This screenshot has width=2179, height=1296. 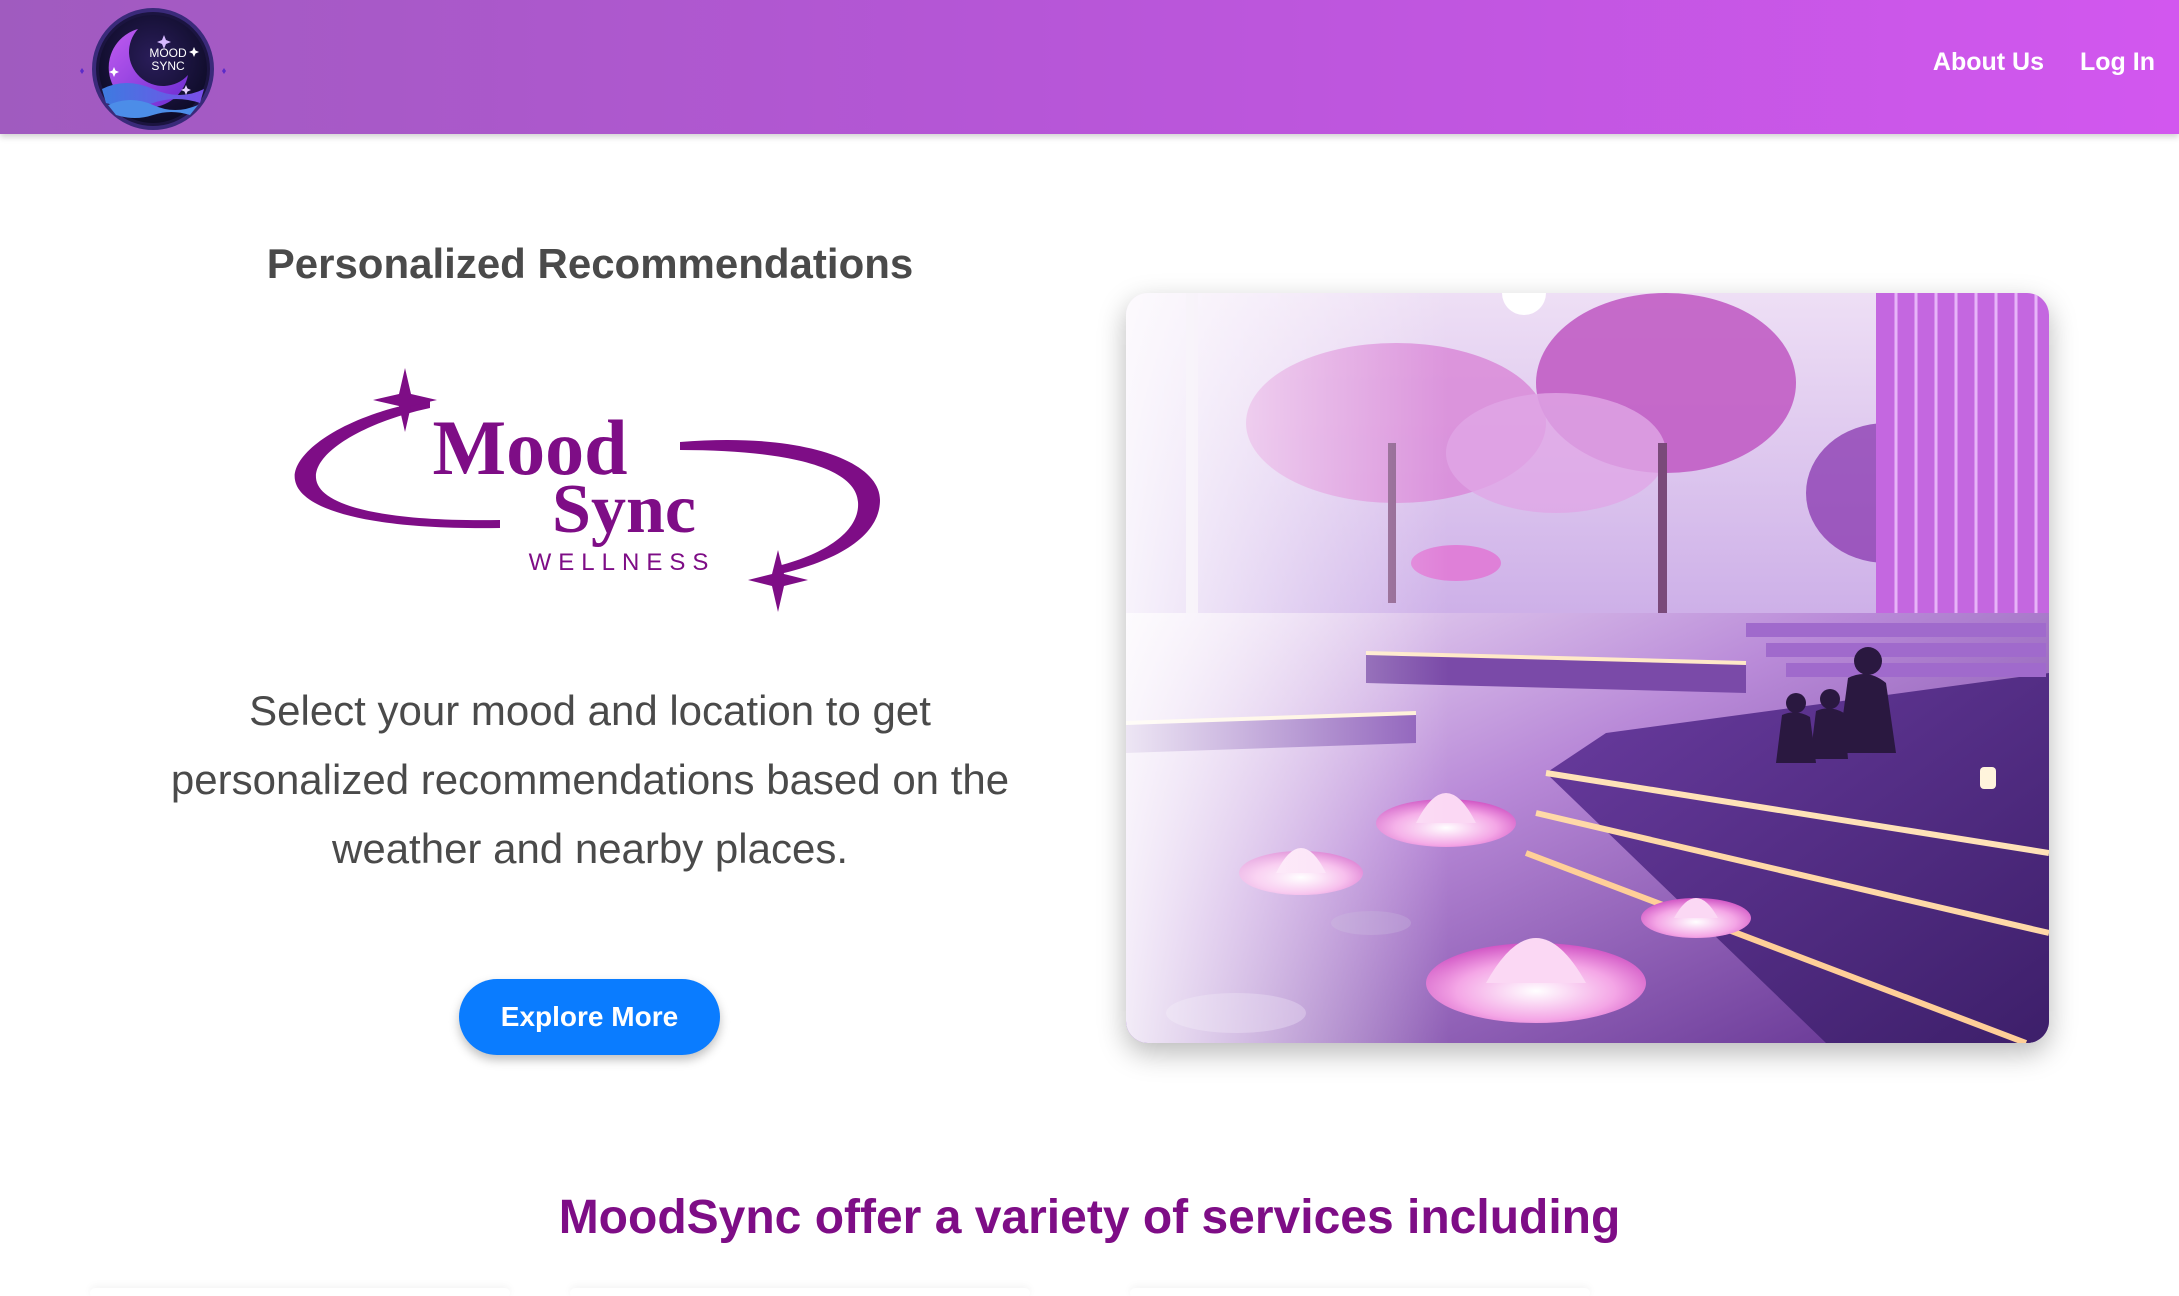 I want to click on explore-more-button: Explore More, so click(x=589, y=1017).